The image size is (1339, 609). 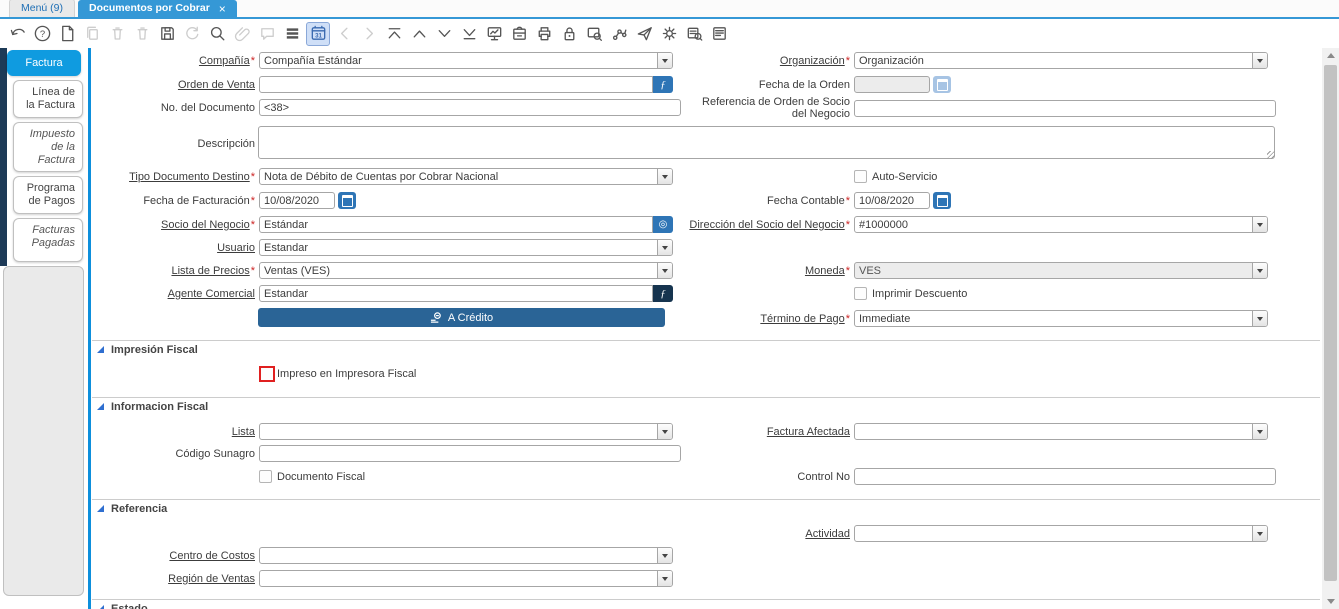 I want to click on factura-afectada-label: Factura Afectada, so click(x=808, y=432).